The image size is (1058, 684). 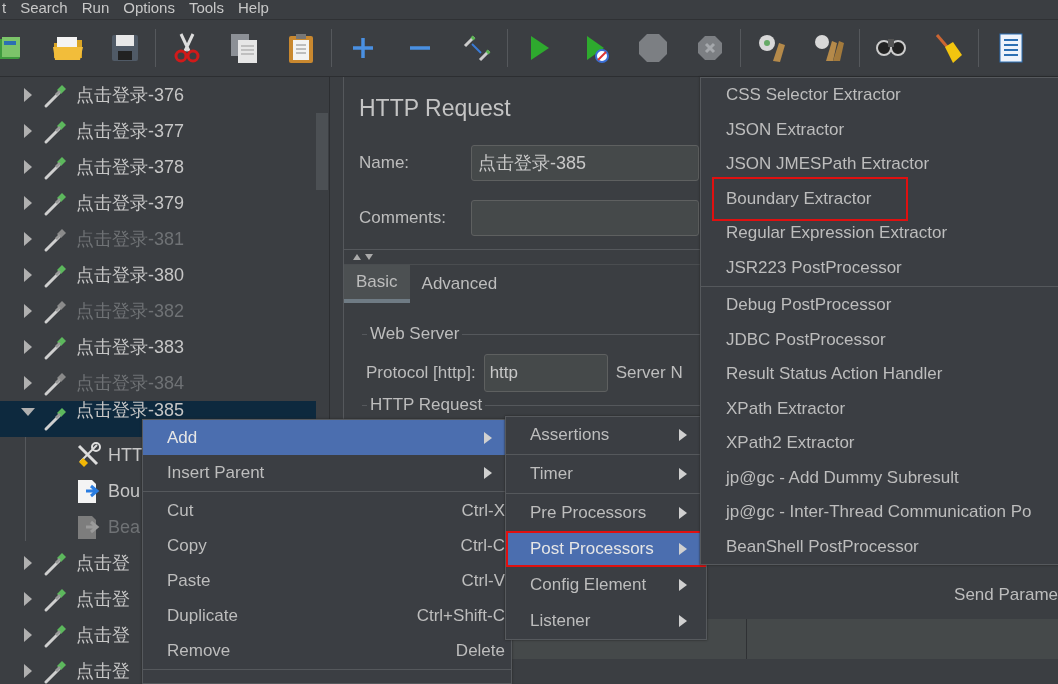 I want to click on field-label: Protocol [http]:, so click(x=421, y=373).